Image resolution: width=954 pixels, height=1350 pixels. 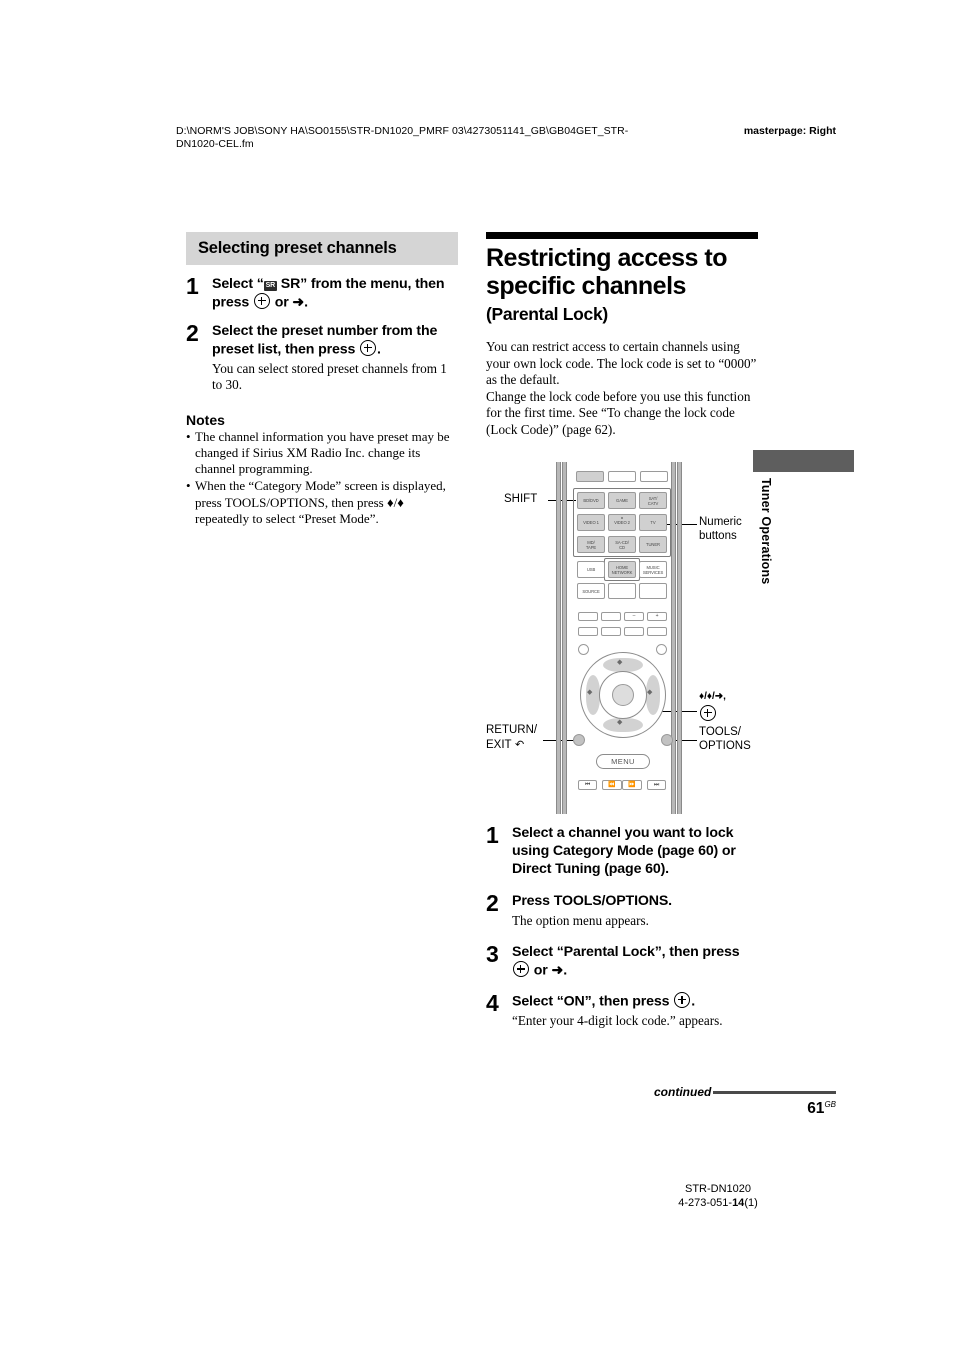 I want to click on callout-numeric-line2: buttons, so click(x=718, y=535).